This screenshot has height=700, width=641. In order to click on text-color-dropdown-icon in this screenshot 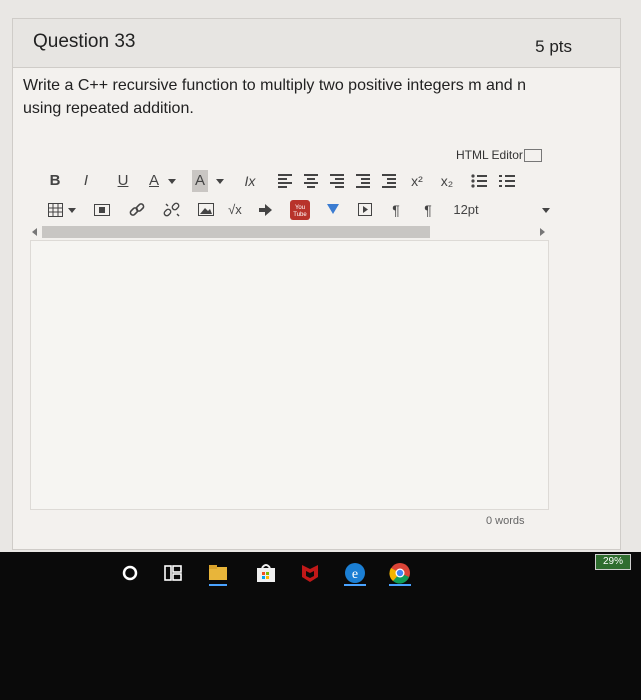, I will do `click(172, 181)`.